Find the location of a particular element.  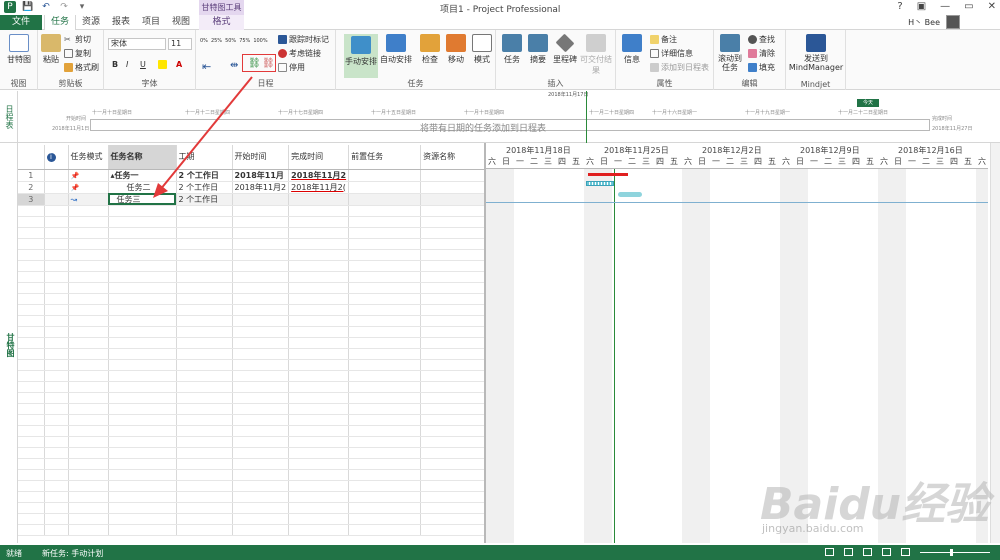

gantt-view-icon is located at coordinates (829, 552).